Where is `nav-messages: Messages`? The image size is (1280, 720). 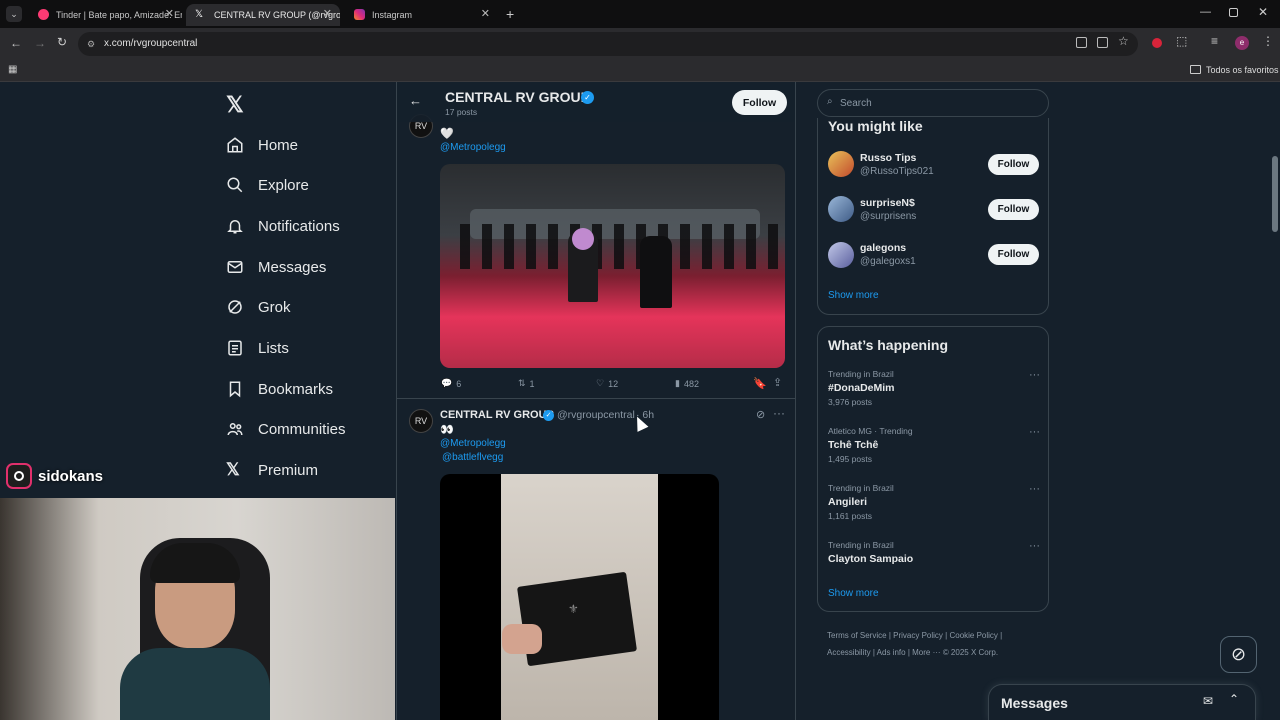
nav-messages: Messages is located at coordinates (276, 267).